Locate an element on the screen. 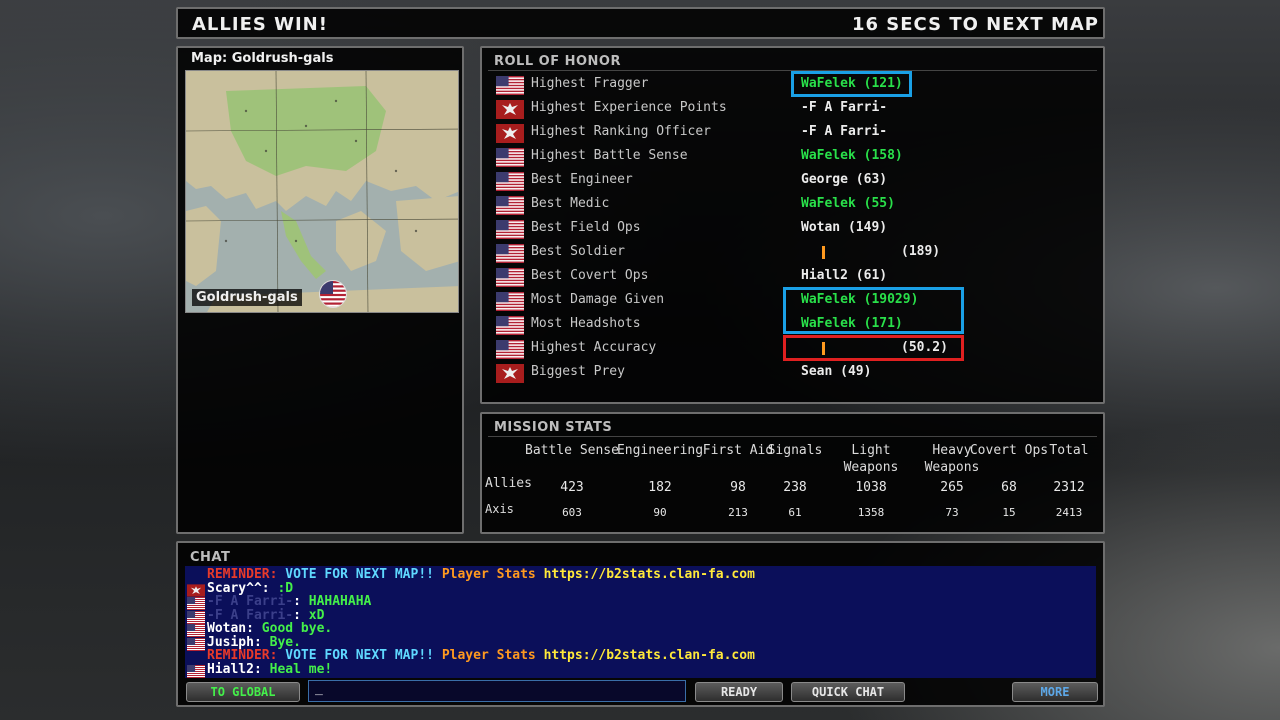 This screenshot has width=1280, height=720. honor-winner: WaFelek (158) is located at coordinates (852, 155).